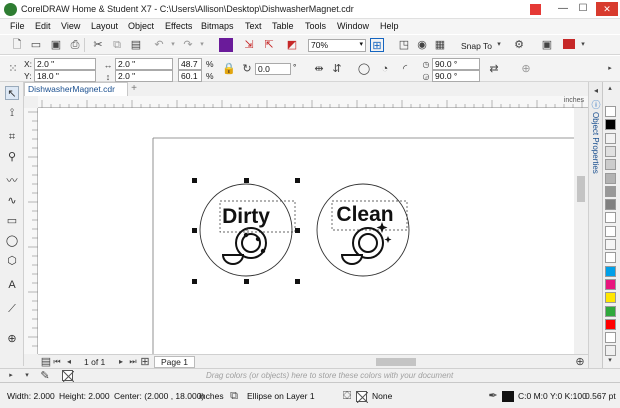 Image resolution: width=620 pixels, height=408 pixels. Describe the element at coordinates (569, 44) in the screenshot. I see `launch-icon` at that location.